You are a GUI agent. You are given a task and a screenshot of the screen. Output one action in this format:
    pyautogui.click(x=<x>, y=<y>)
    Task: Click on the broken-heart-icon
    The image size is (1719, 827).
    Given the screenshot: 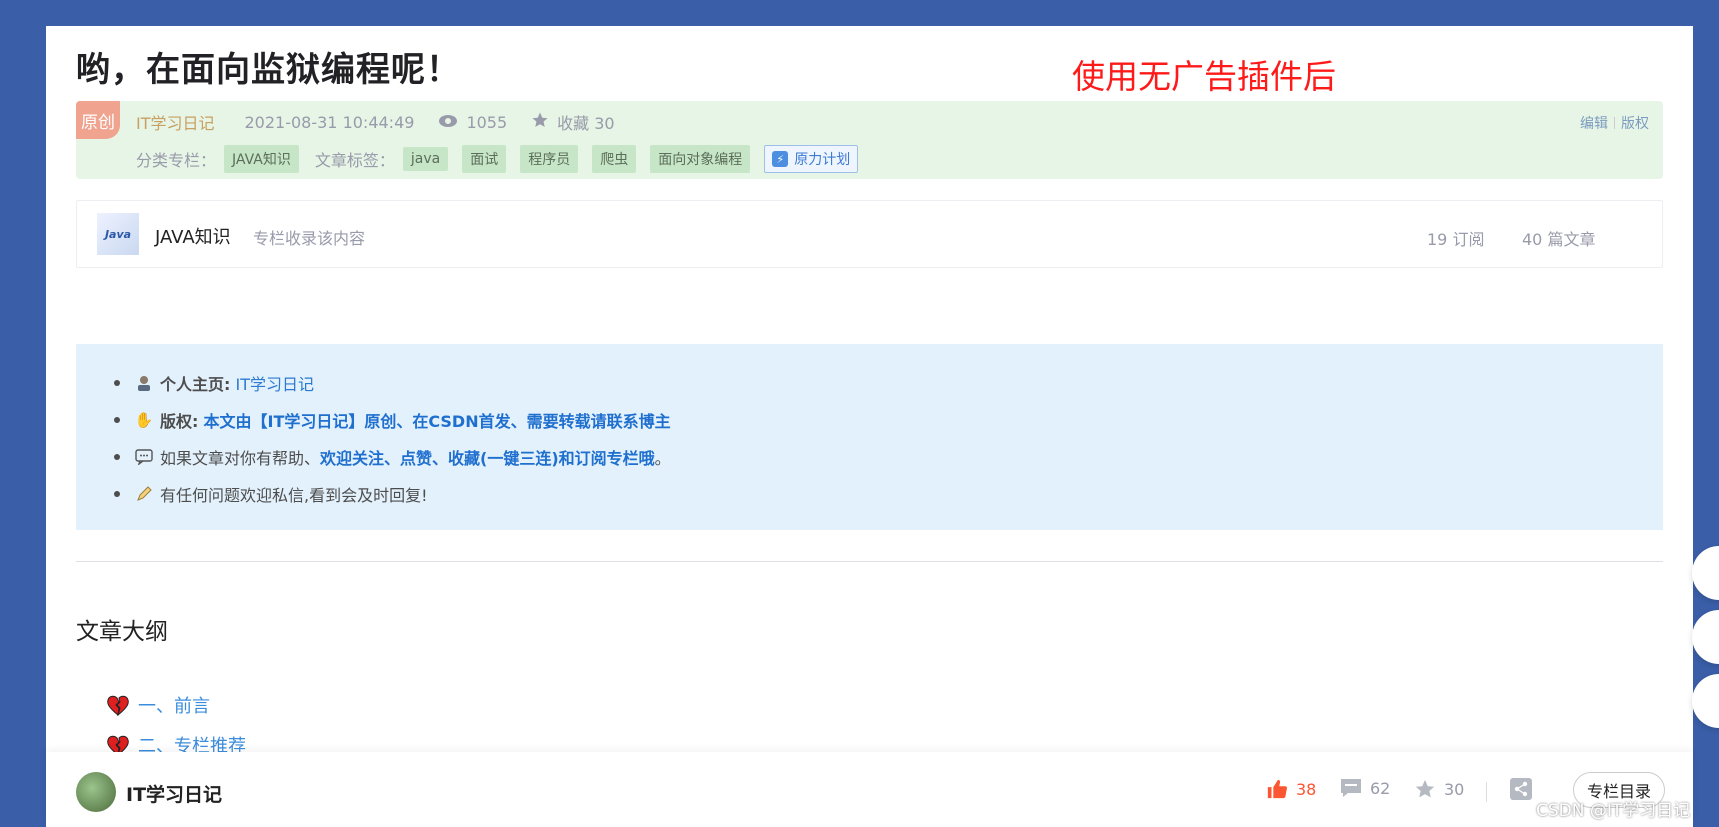 What is the action you would take?
    pyautogui.click(x=118, y=705)
    